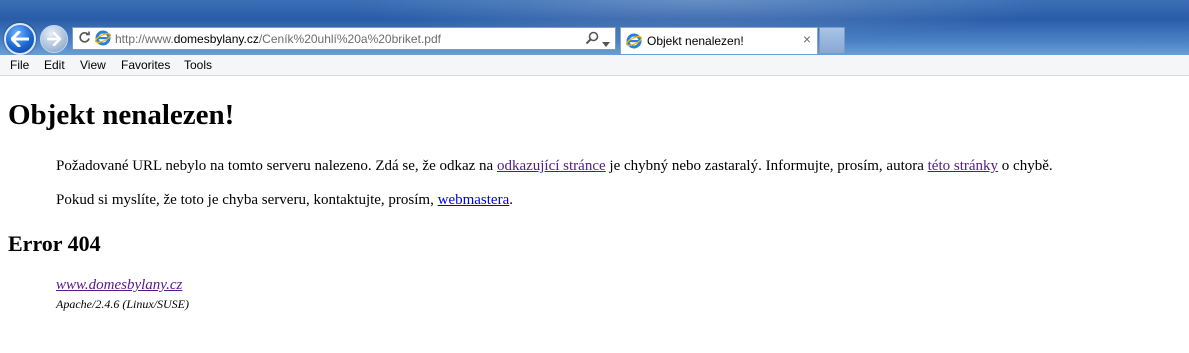  What do you see at coordinates (84, 39) in the screenshot?
I see `refresh-icon` at bounding box center [84, 39].